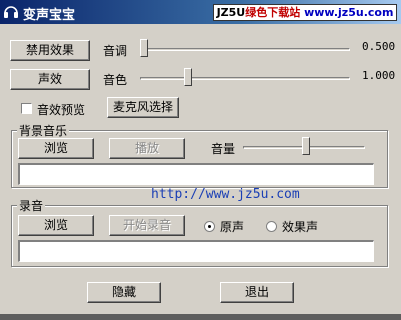  I want to click on mic-select-button: 麦克风选择, so click(143, 107).